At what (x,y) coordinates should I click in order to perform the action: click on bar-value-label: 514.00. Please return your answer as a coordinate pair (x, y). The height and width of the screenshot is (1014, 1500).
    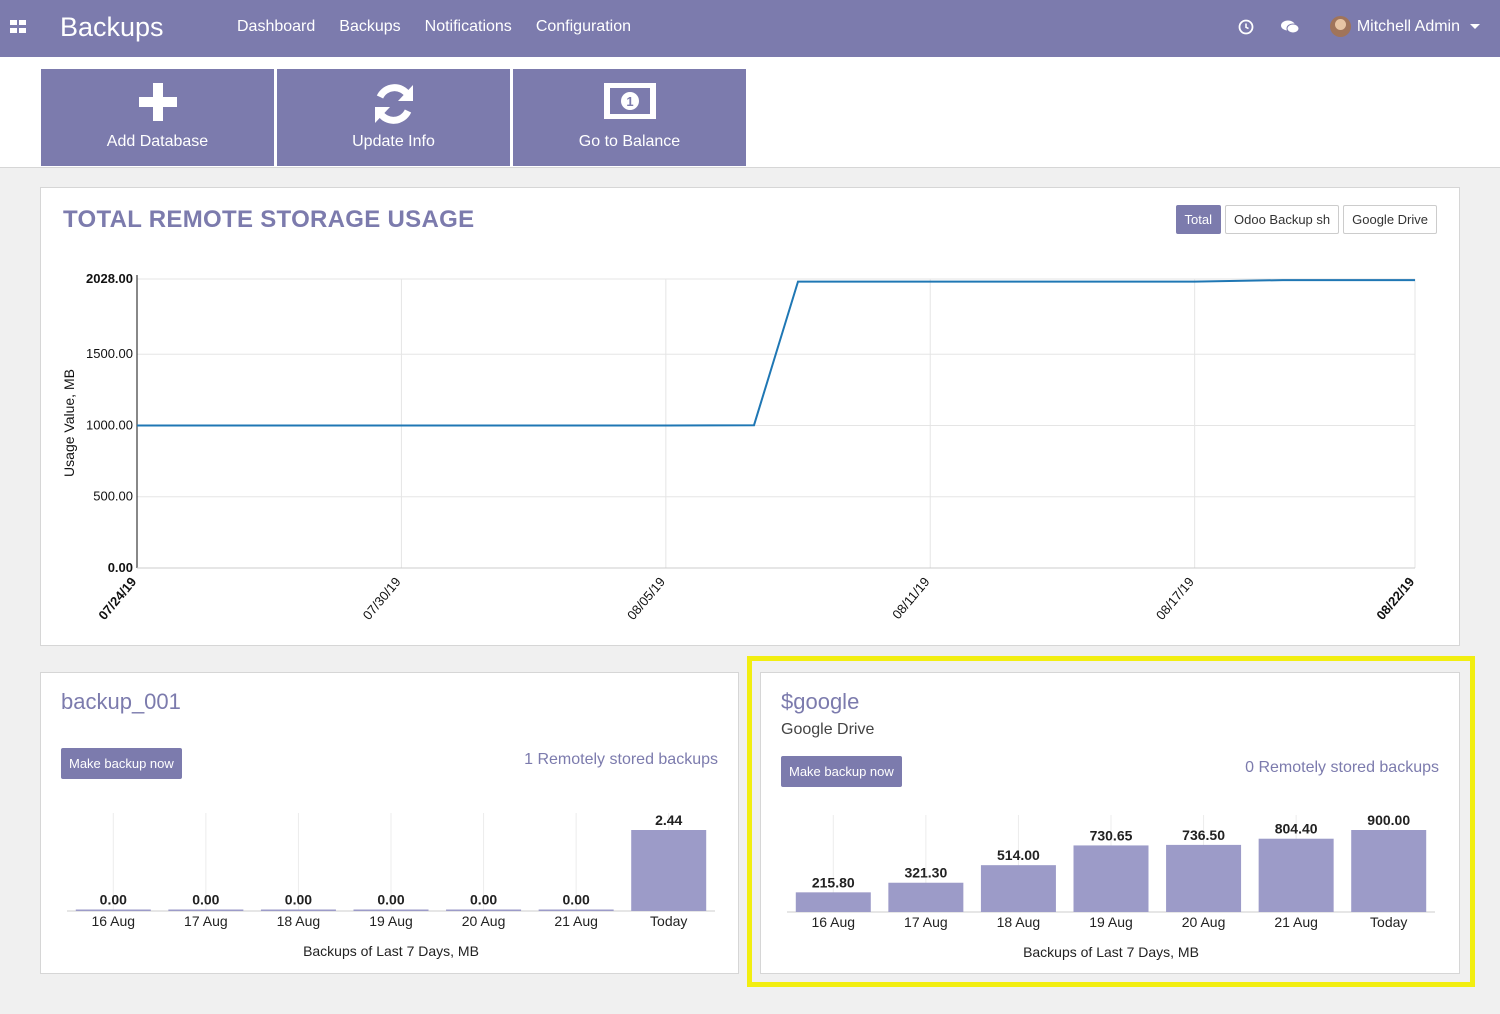
    Looking at the image, I should click on (1018, 855).